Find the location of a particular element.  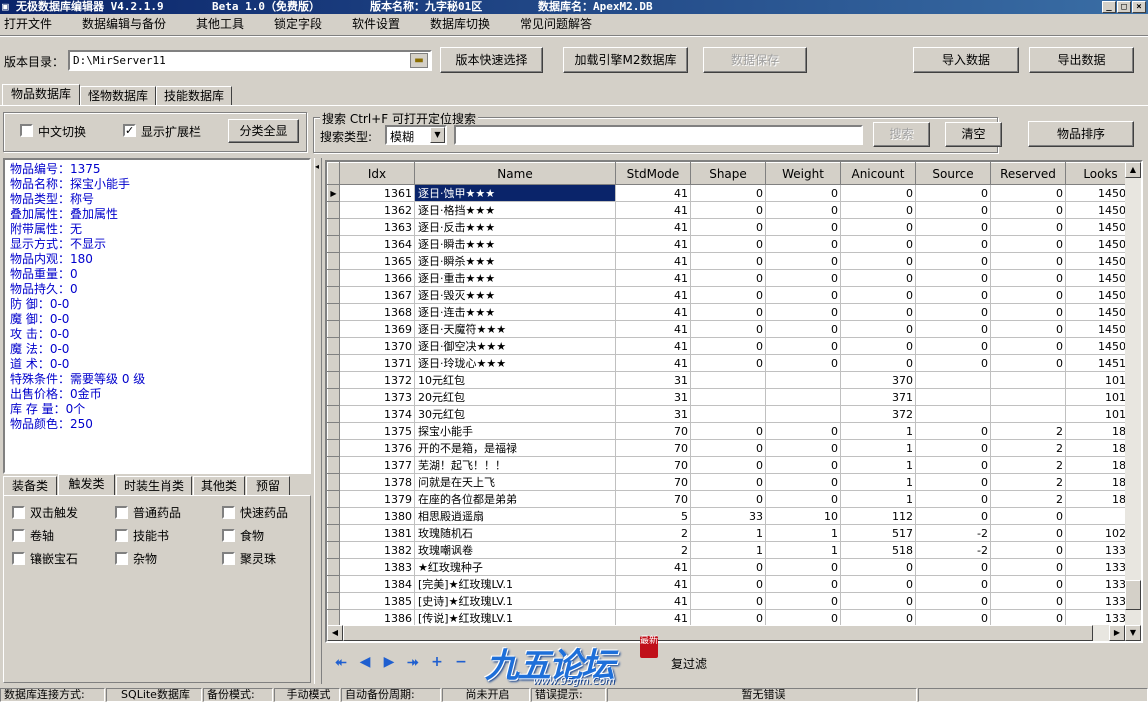

table-cell: 10元红包 is located at coordinates (515, 380).